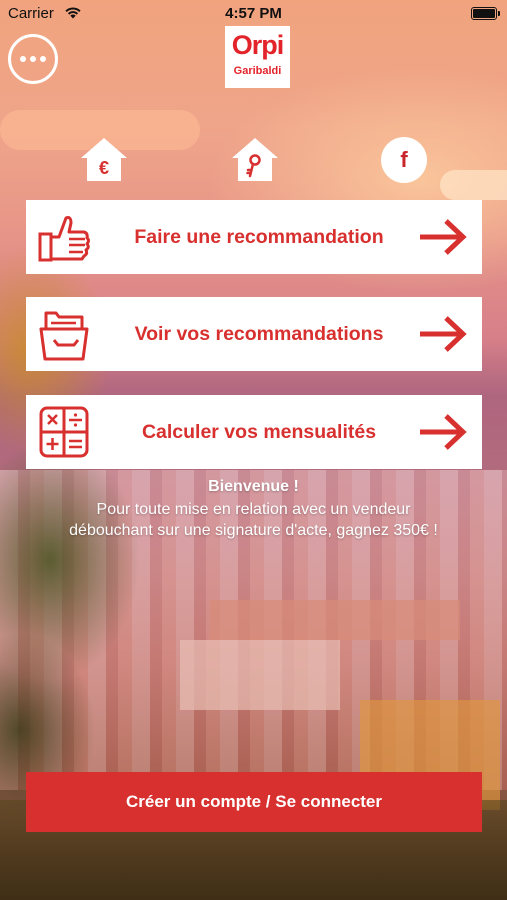 This screenshot has width=507, height=900. I want to click on logo-agency-text: Garibaldi, so click(257, 71).